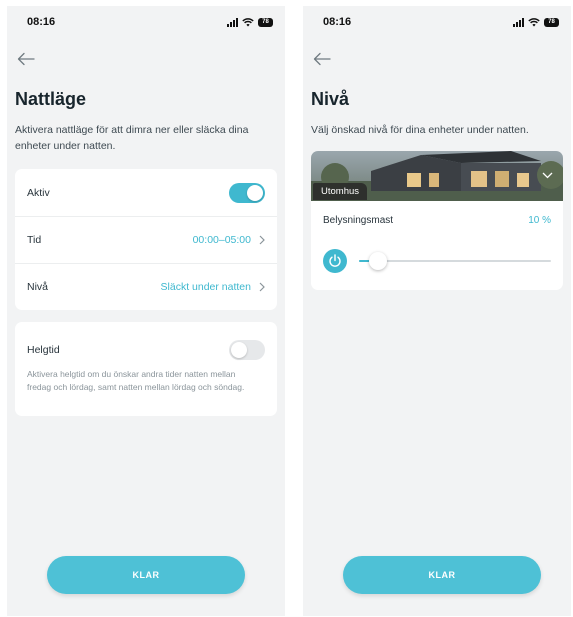 This screenshot has width=573, height=617. Describe the element at coordinates (330, 99) in the screenshot. I see `page-title: Nivå` at that location.